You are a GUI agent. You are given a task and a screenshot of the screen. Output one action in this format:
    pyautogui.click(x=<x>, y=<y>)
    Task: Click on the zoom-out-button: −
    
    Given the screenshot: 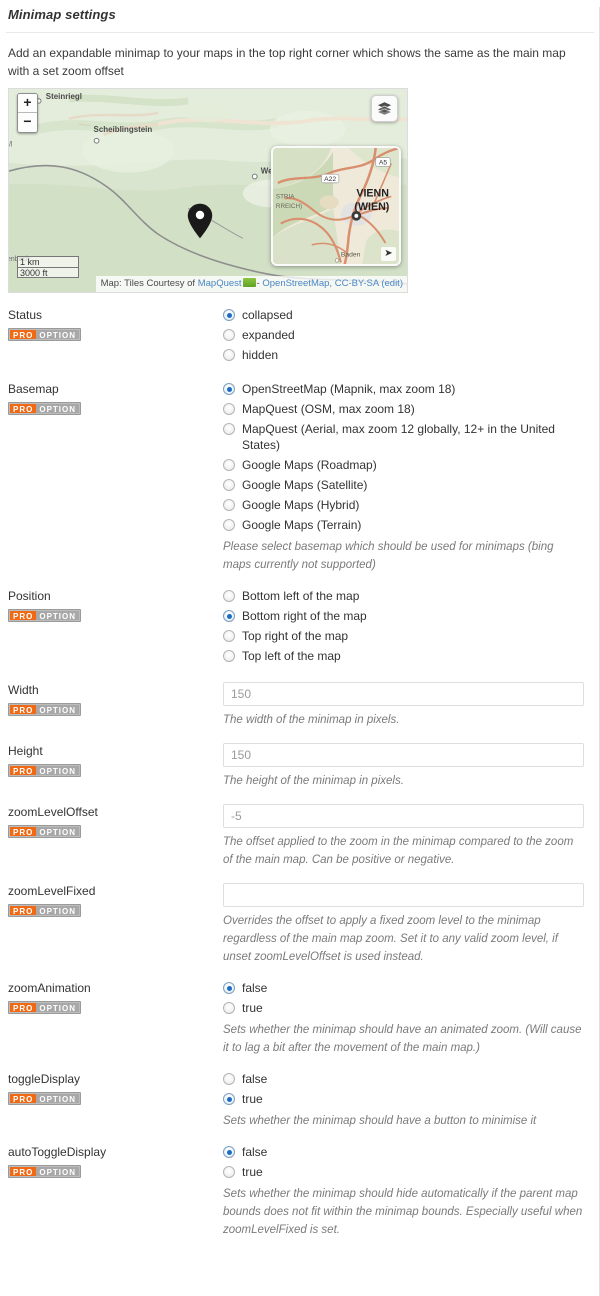 What is the action you would take?
    pyautogui.click(x=27, y=122)
    